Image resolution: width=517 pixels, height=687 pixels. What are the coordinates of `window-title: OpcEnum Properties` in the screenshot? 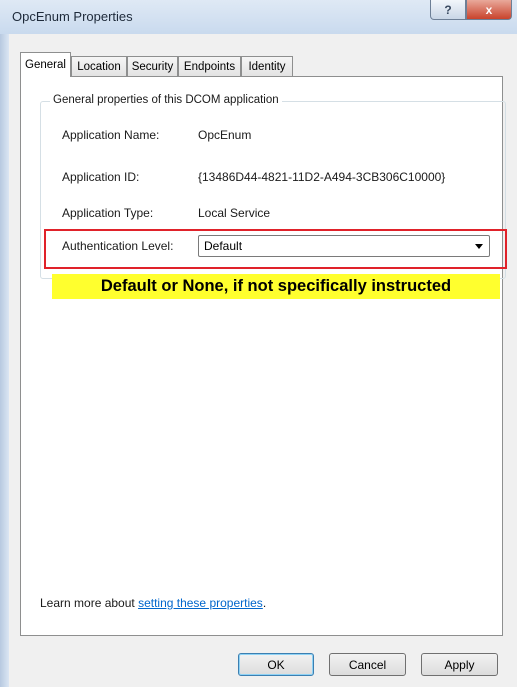 It's located at (72, 16).